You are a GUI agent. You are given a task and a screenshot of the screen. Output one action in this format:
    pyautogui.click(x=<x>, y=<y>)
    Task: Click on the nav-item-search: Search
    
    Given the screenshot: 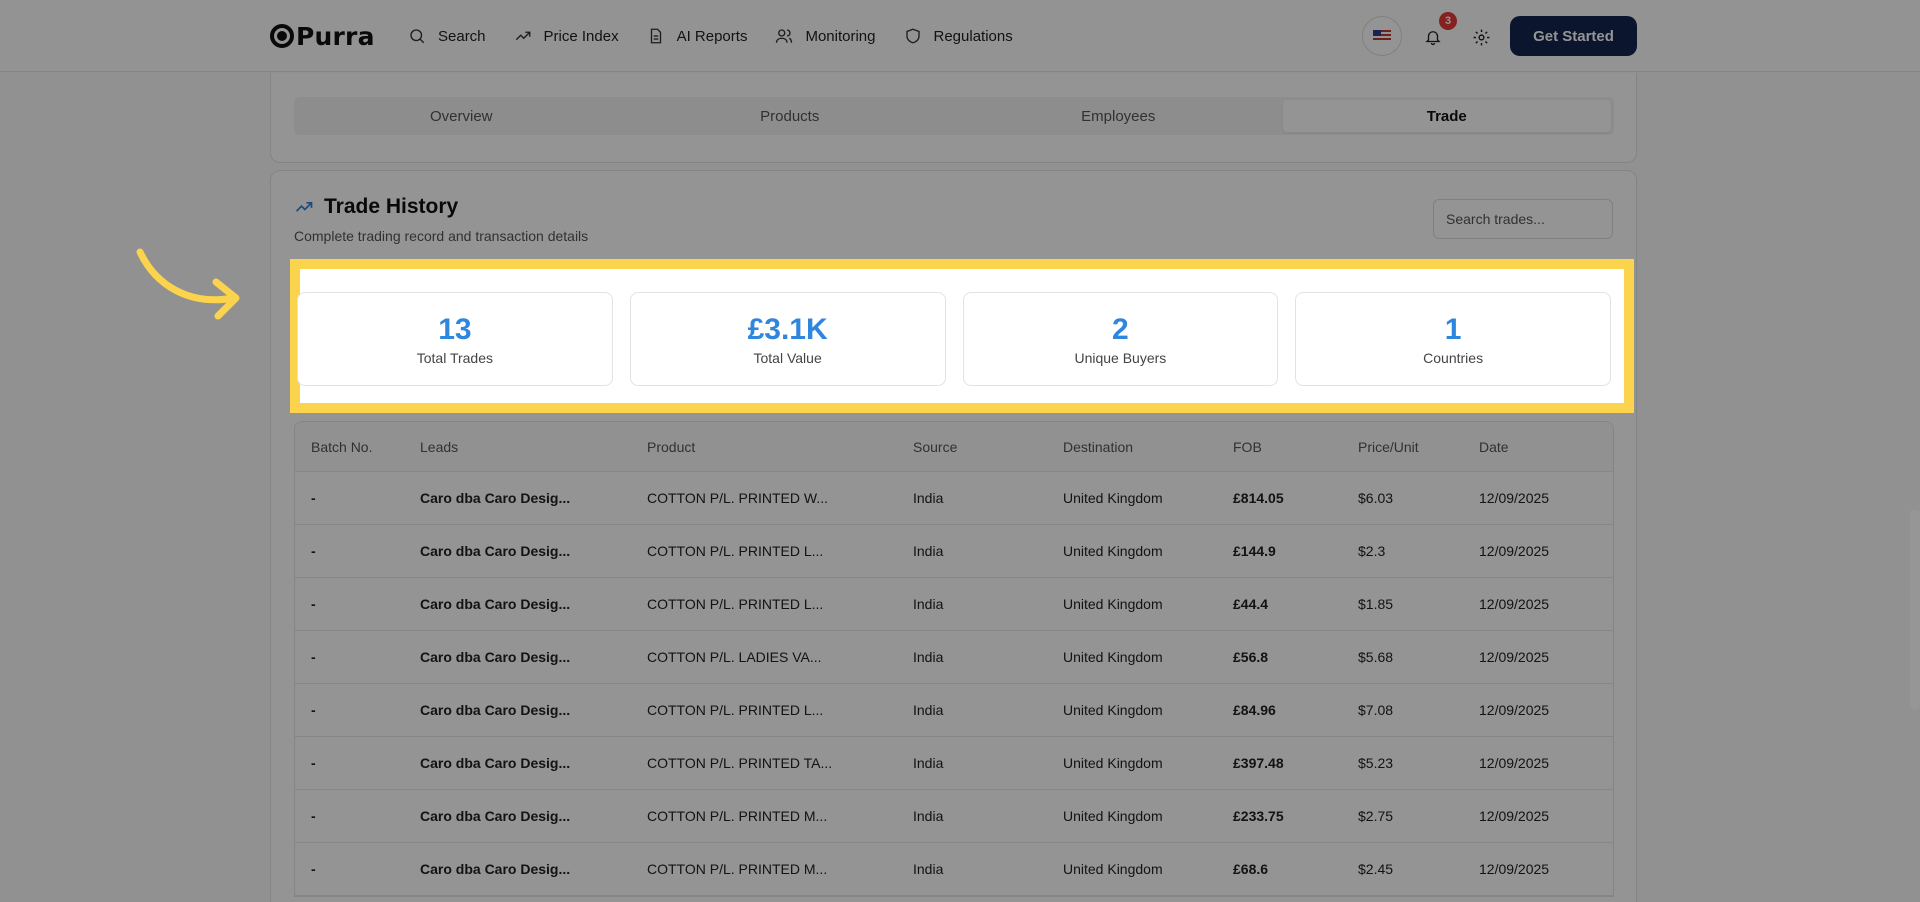 What is the action you would take?
    pyautogui.click(x=447, y=36)
    